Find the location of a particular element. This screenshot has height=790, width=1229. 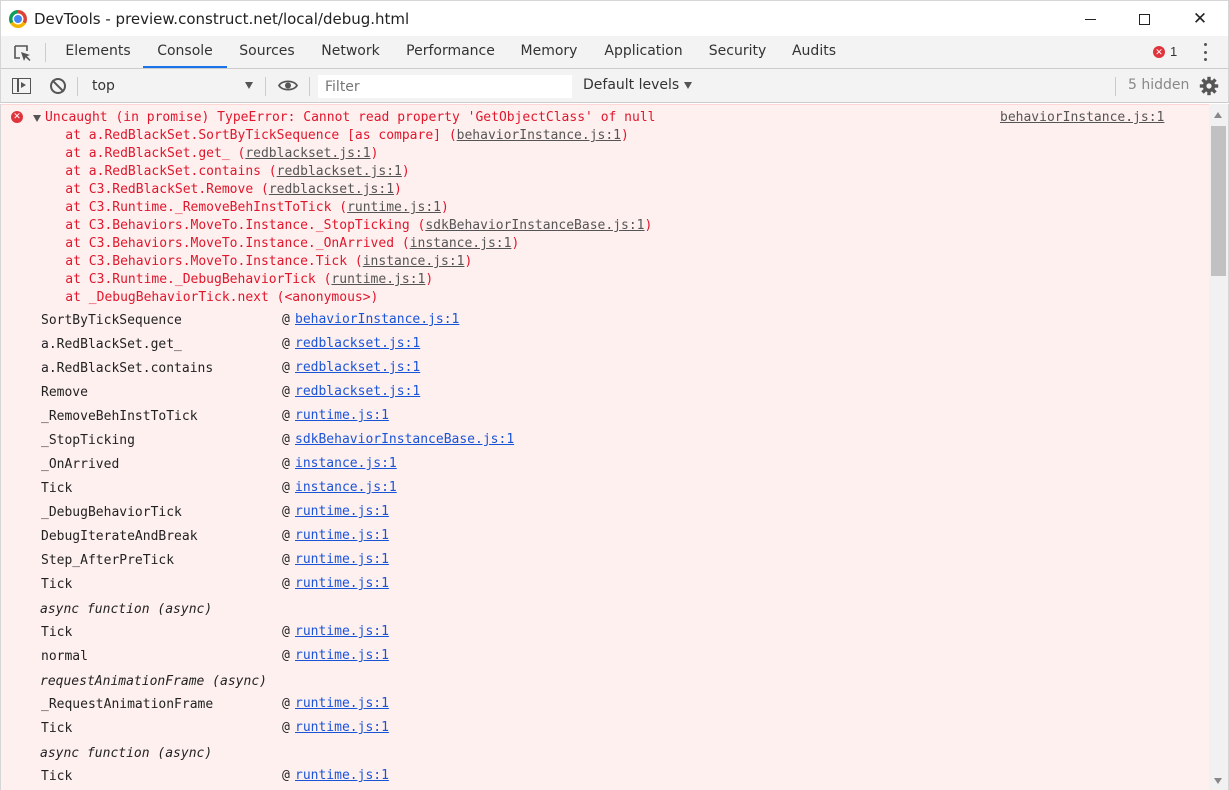

async-boundary-label: async function (async) is located at coordinates (126, 609).